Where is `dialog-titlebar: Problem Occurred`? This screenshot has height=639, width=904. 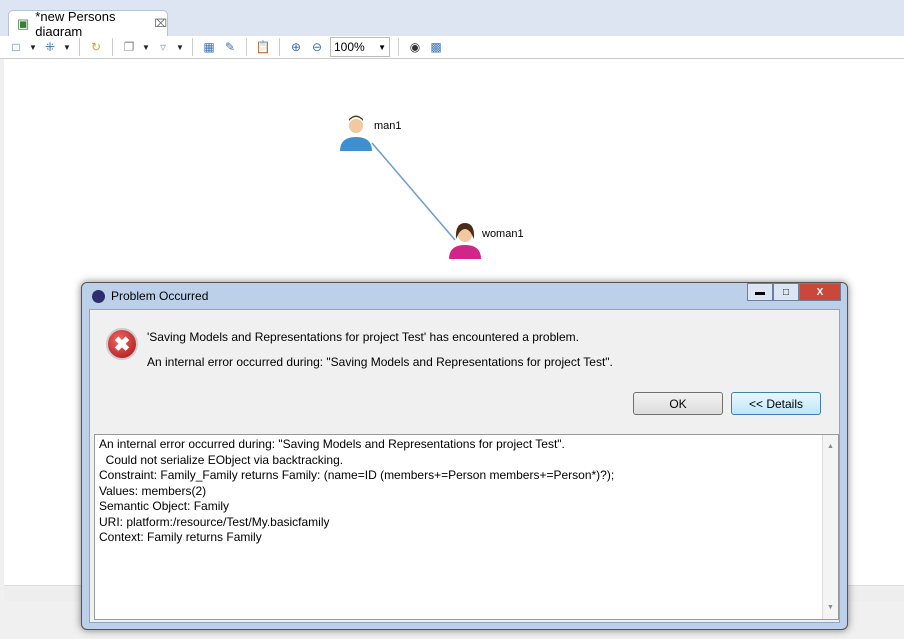 dialog-titlebar: Problem Occurred is located at coordinates (464, 296).